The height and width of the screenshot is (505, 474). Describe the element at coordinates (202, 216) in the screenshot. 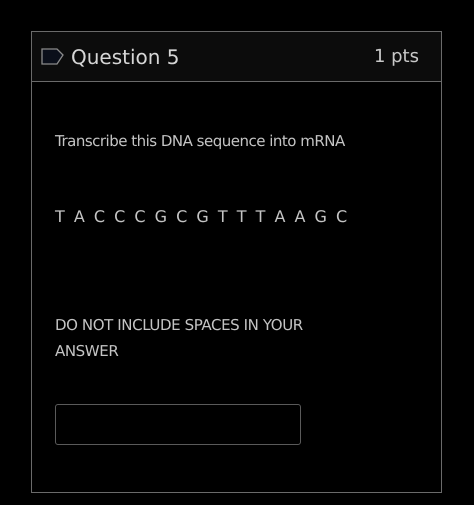

I see `dna-sequence: T A C C C G C G T T T A A G C` at that location.